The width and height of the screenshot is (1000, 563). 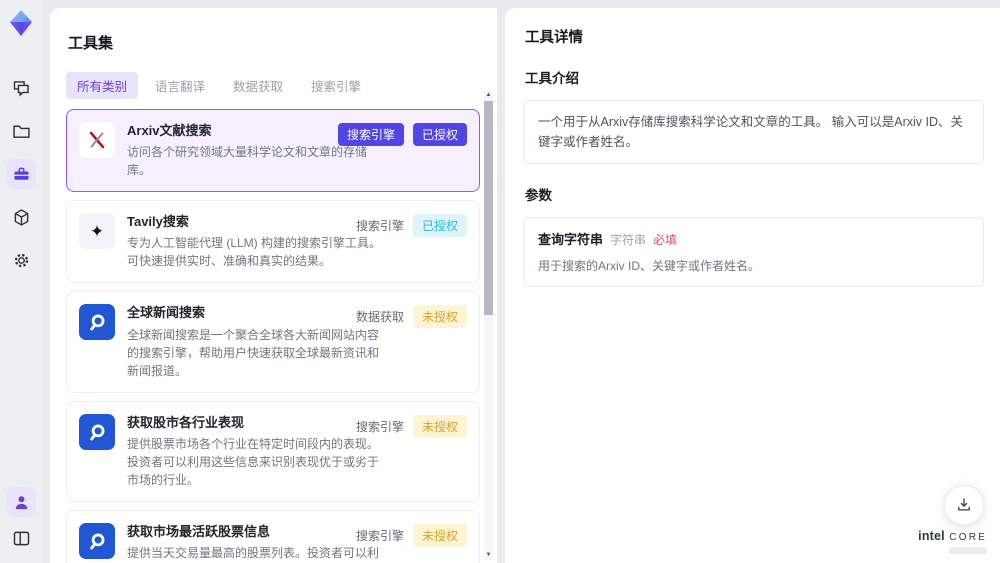 What do you see at coordinates (91, 43) in the screenshot?
I see `page-title: 工具集` at bounding box center [91, 43].